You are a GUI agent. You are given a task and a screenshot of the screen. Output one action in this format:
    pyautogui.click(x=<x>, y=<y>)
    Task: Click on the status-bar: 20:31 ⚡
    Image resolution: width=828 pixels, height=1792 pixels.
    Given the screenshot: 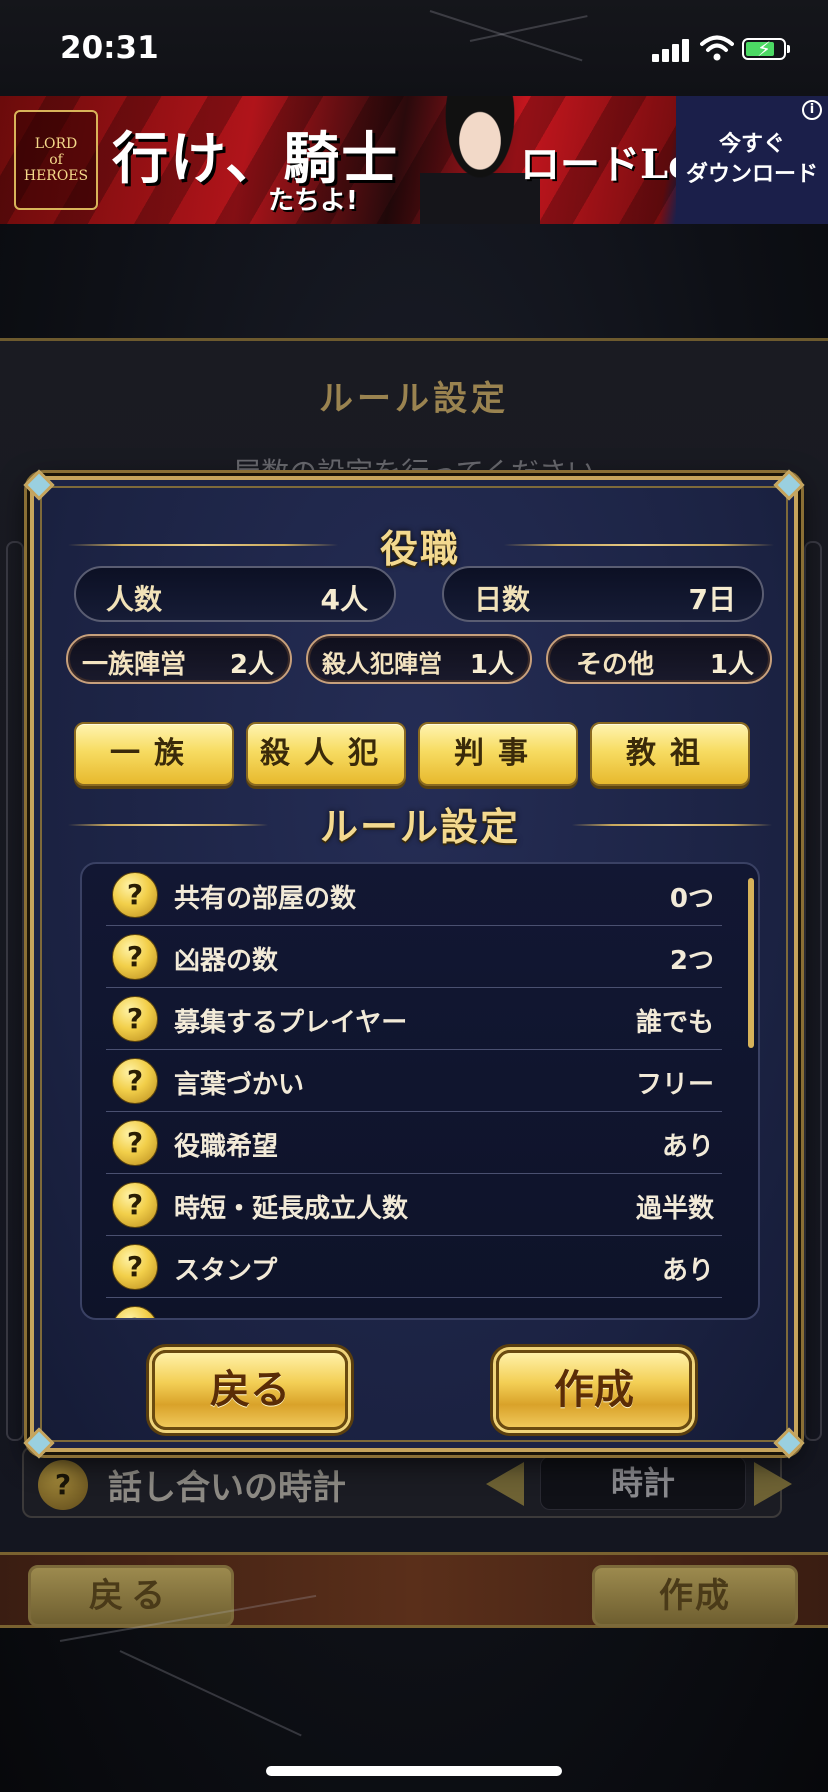 What is the action you would take?
    pyautogui.click(x=414, y=48)
    